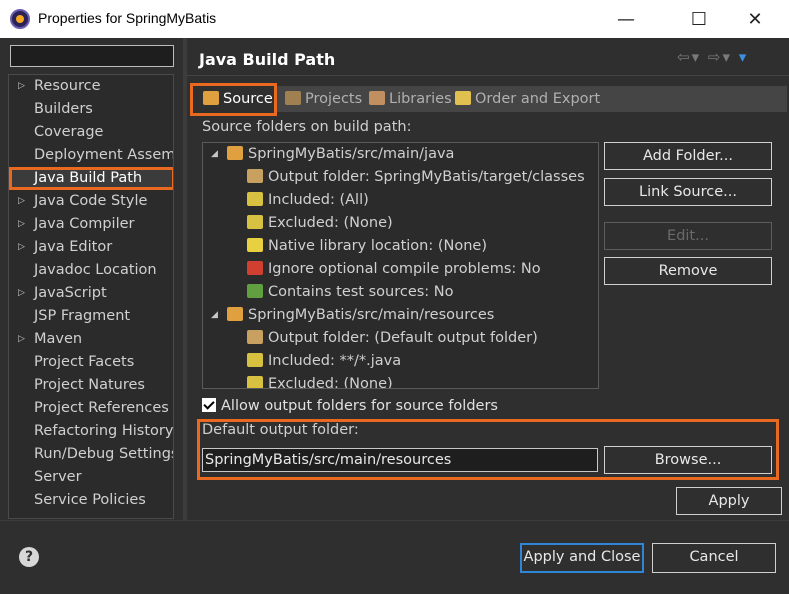  Describe the element at coordinates (95, 270) in the screenshot. I see `nav-item-label: Javadoc Location` at that location.